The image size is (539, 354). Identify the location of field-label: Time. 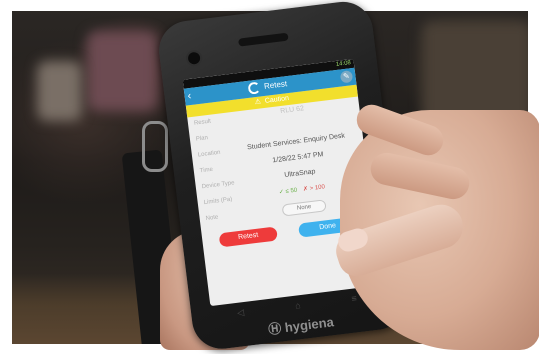
(206, 170).